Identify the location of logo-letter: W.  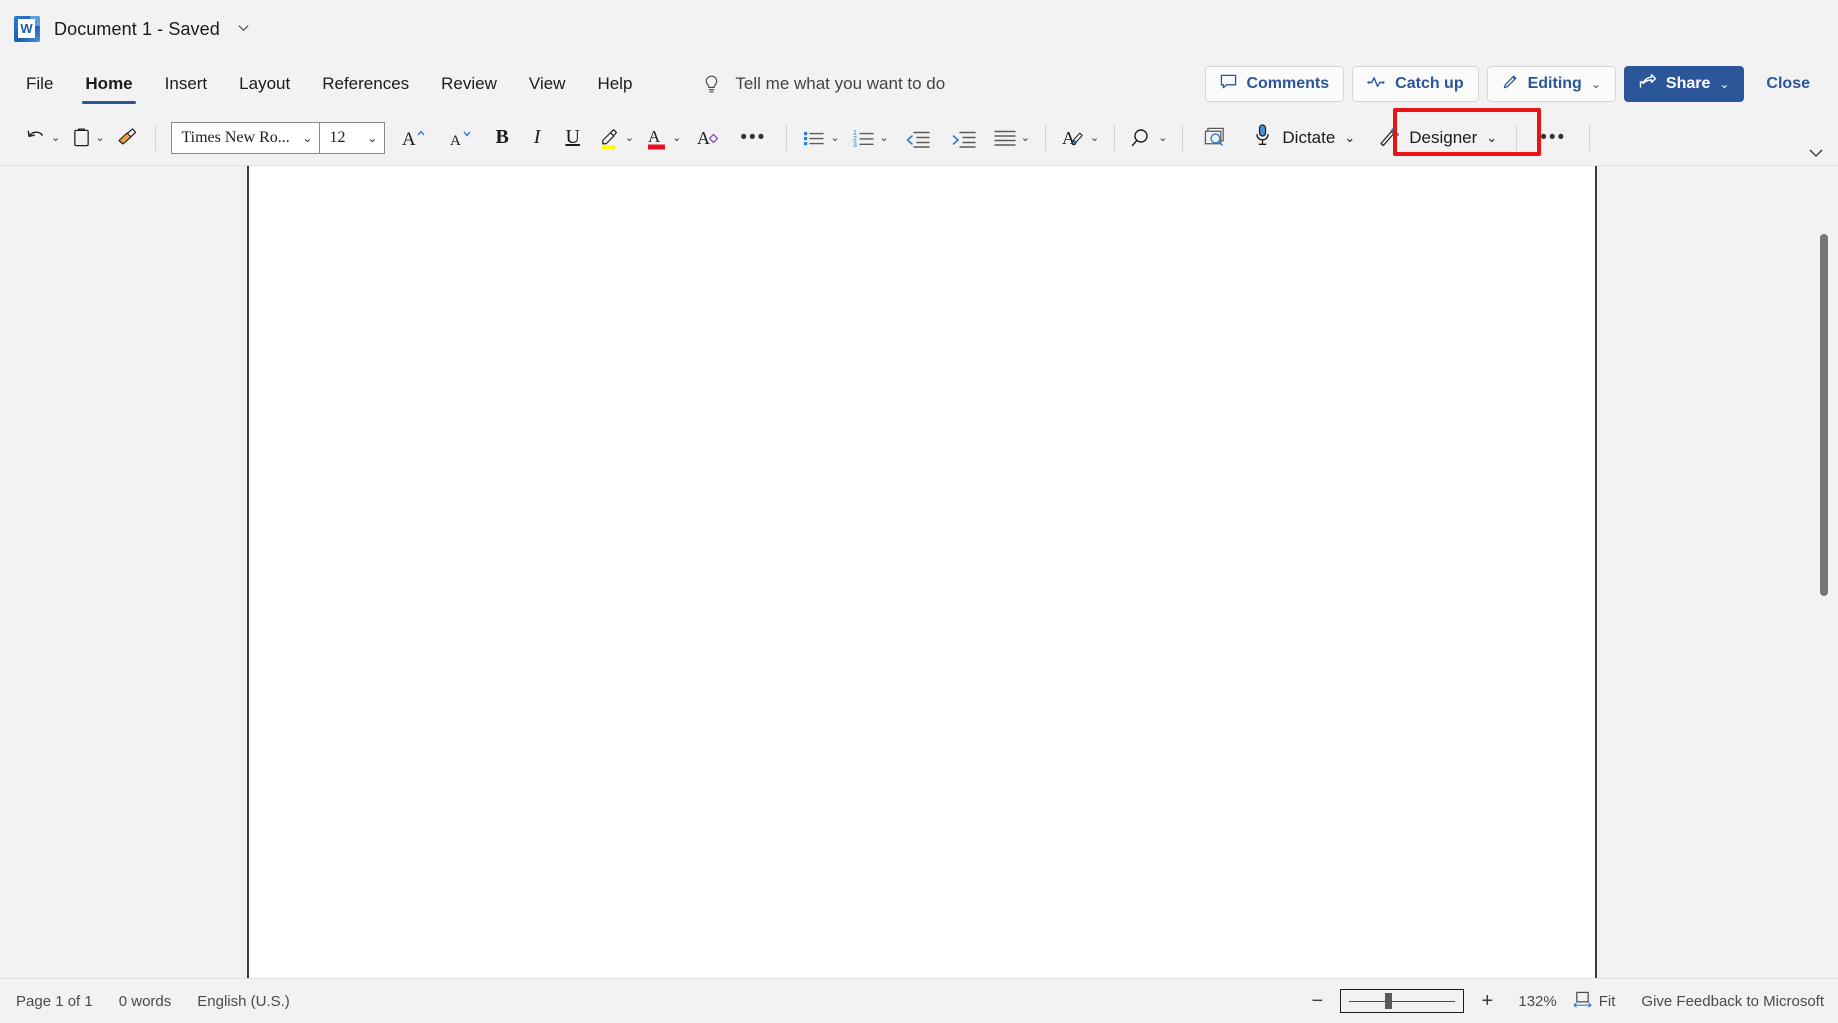
(26, 28).